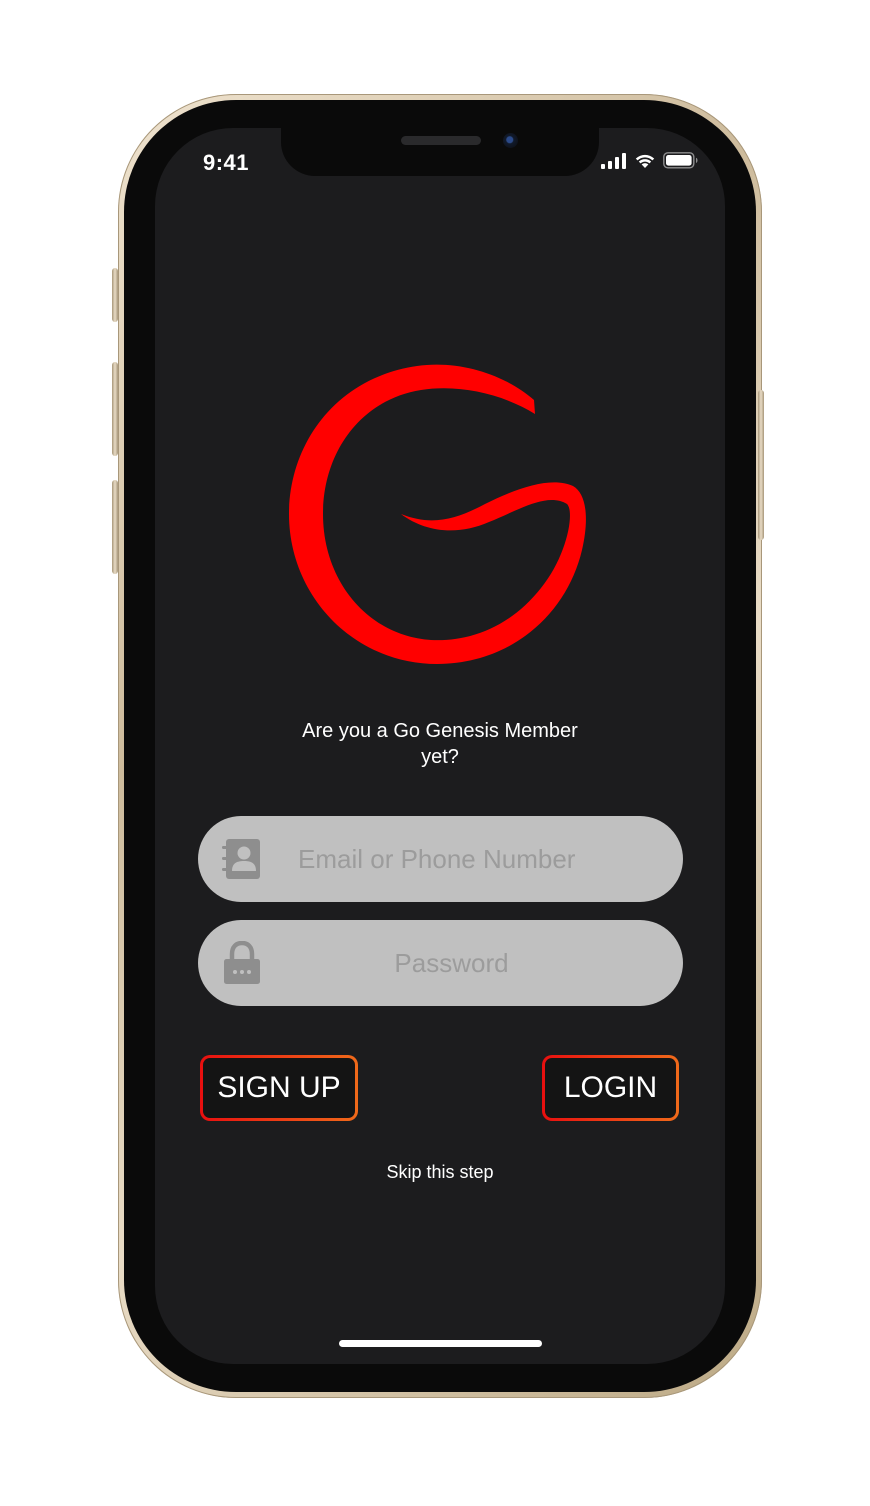 This screenshot has width=870, height=1506. I want to click on logo-swoosh, so click(437, 514).